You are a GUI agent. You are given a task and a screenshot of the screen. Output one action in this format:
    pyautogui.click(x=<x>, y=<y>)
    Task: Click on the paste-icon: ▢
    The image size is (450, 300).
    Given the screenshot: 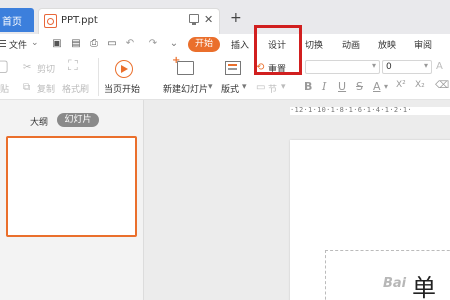 What is the action you would take?
    pyautogui.click(x=4, y=65)
    